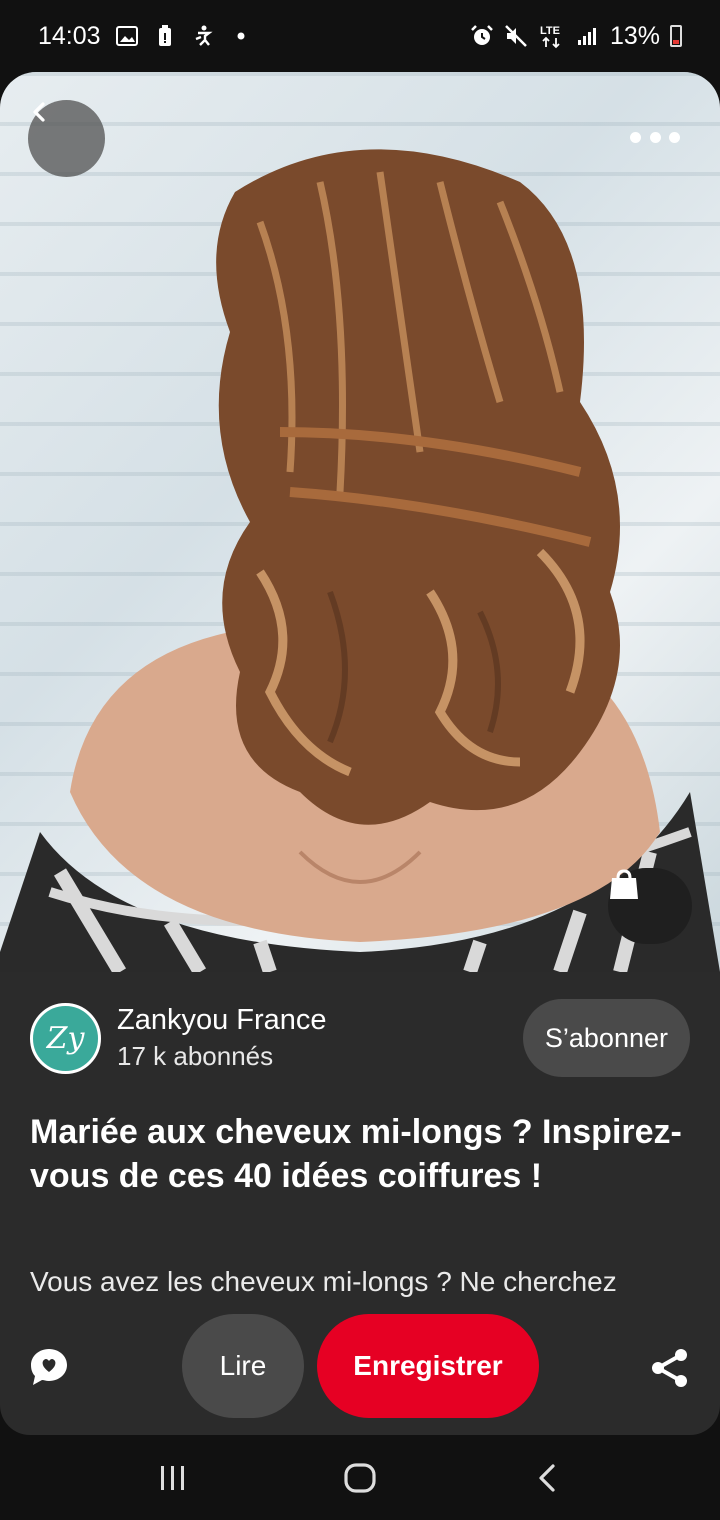  I want to click on shop-button, so click(650, 906).